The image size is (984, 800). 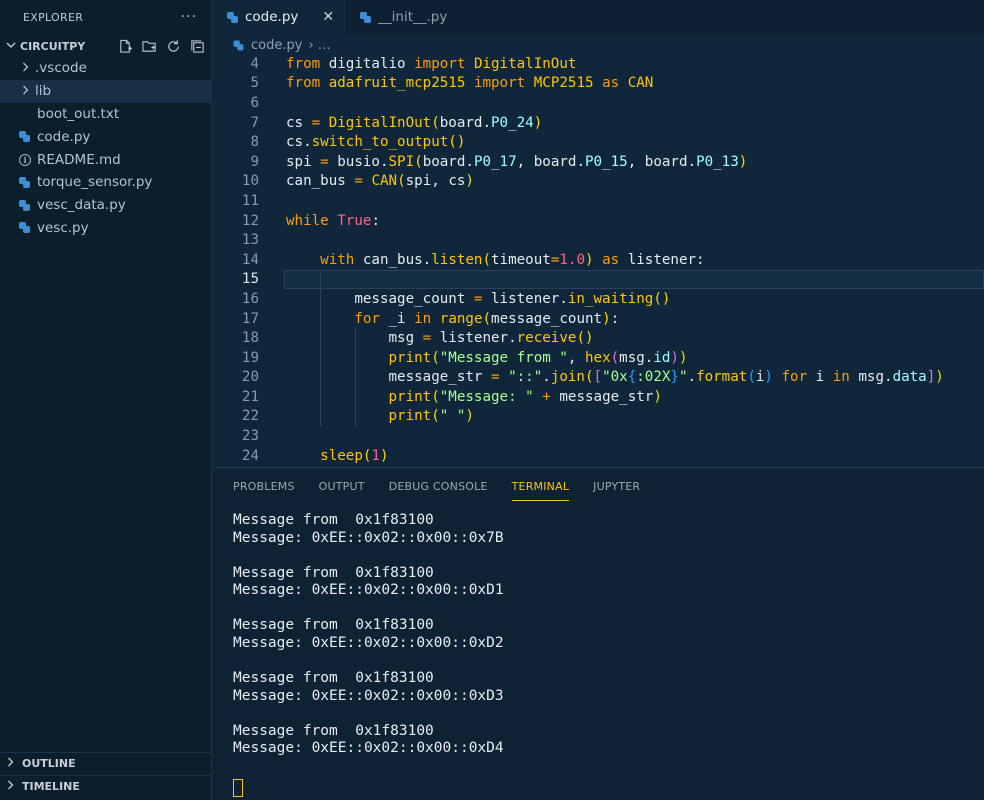 I want to click on tab-problems: PROBLEMS, so click(x=264, y=486).